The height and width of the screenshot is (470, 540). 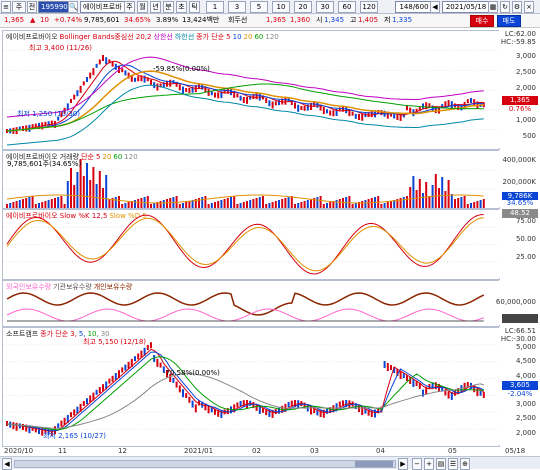 What do you see at coordinates (493, 7) in the screenshot?
I see `calendar-icon: ▦` at bounding box center [493, 7].